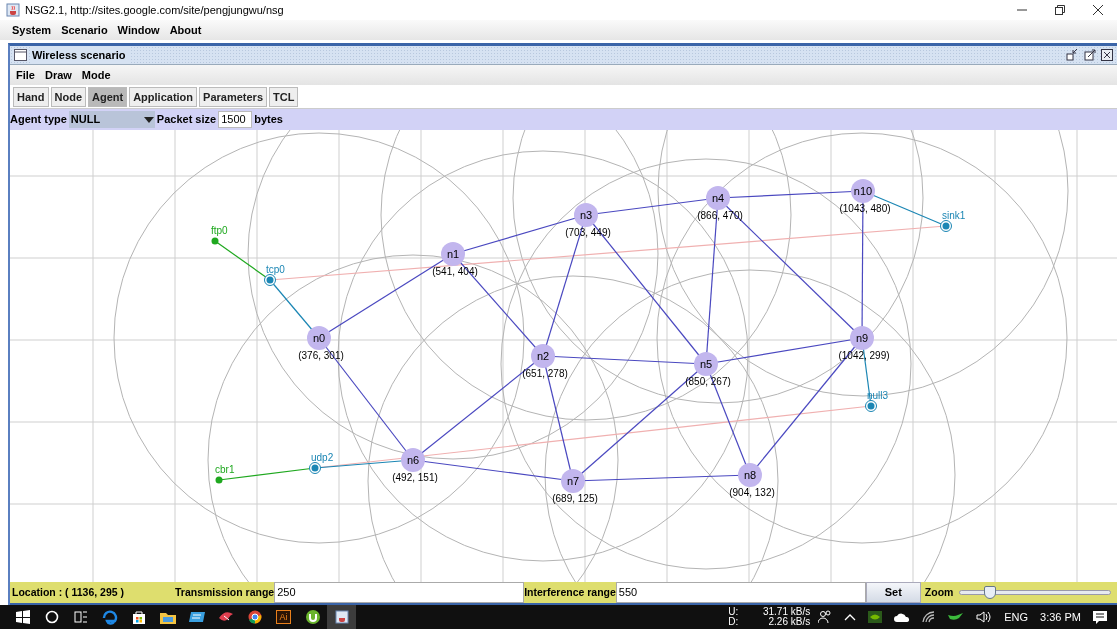  I want to click on node-label: n6, so click(413, 460).